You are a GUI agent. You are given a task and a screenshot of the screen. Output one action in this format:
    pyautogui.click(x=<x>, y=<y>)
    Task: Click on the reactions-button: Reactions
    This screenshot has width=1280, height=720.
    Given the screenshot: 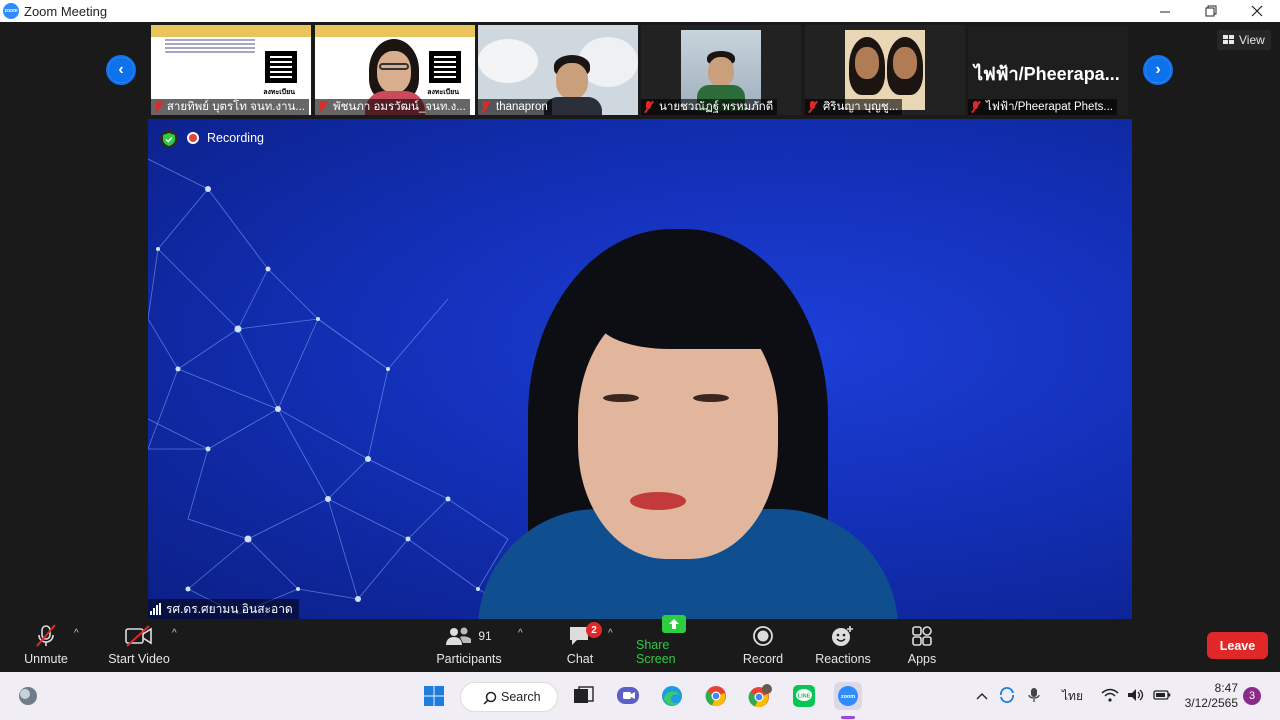 What is the action you would take?
    pyautogui.click(x=843, y=646)
    